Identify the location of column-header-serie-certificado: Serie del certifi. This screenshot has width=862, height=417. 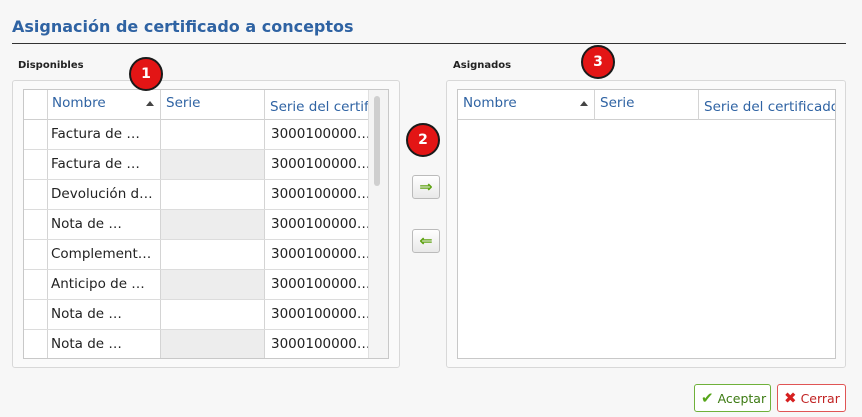
(317, 105).